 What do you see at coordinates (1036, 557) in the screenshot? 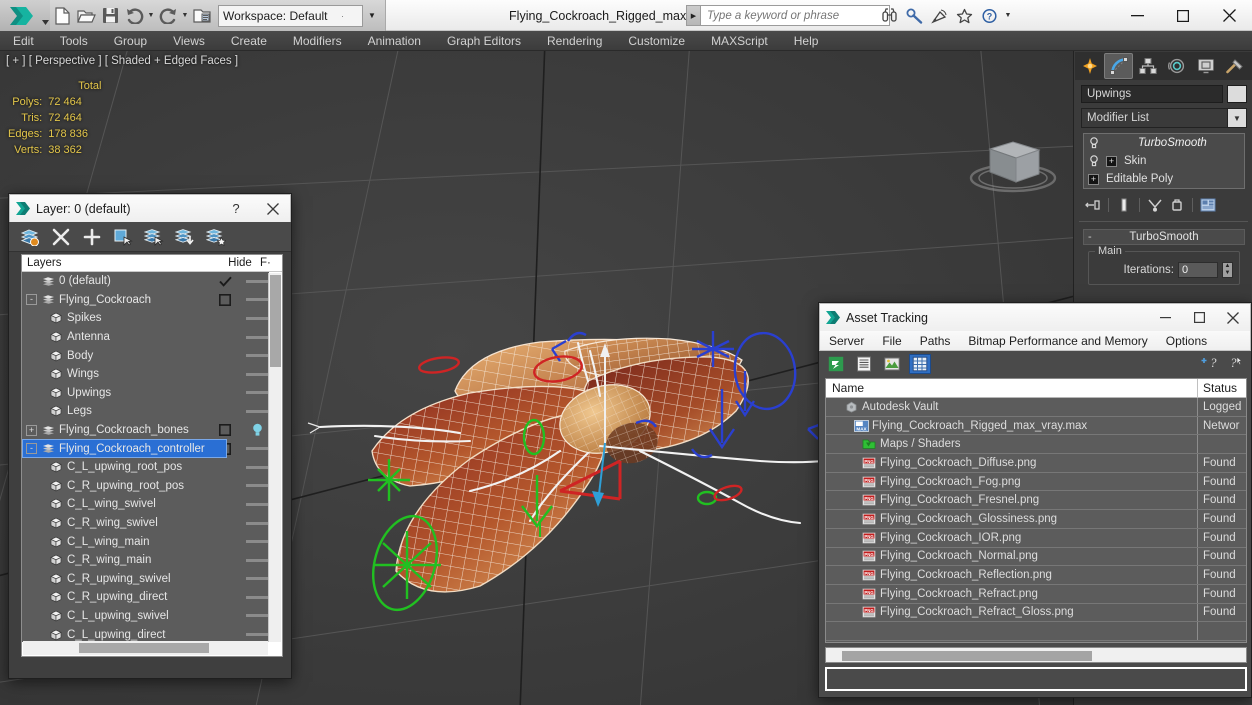
I see `asset-row: PNG Flying_Cockroach_Normal.png Found` at bounding box center [1036, 557].